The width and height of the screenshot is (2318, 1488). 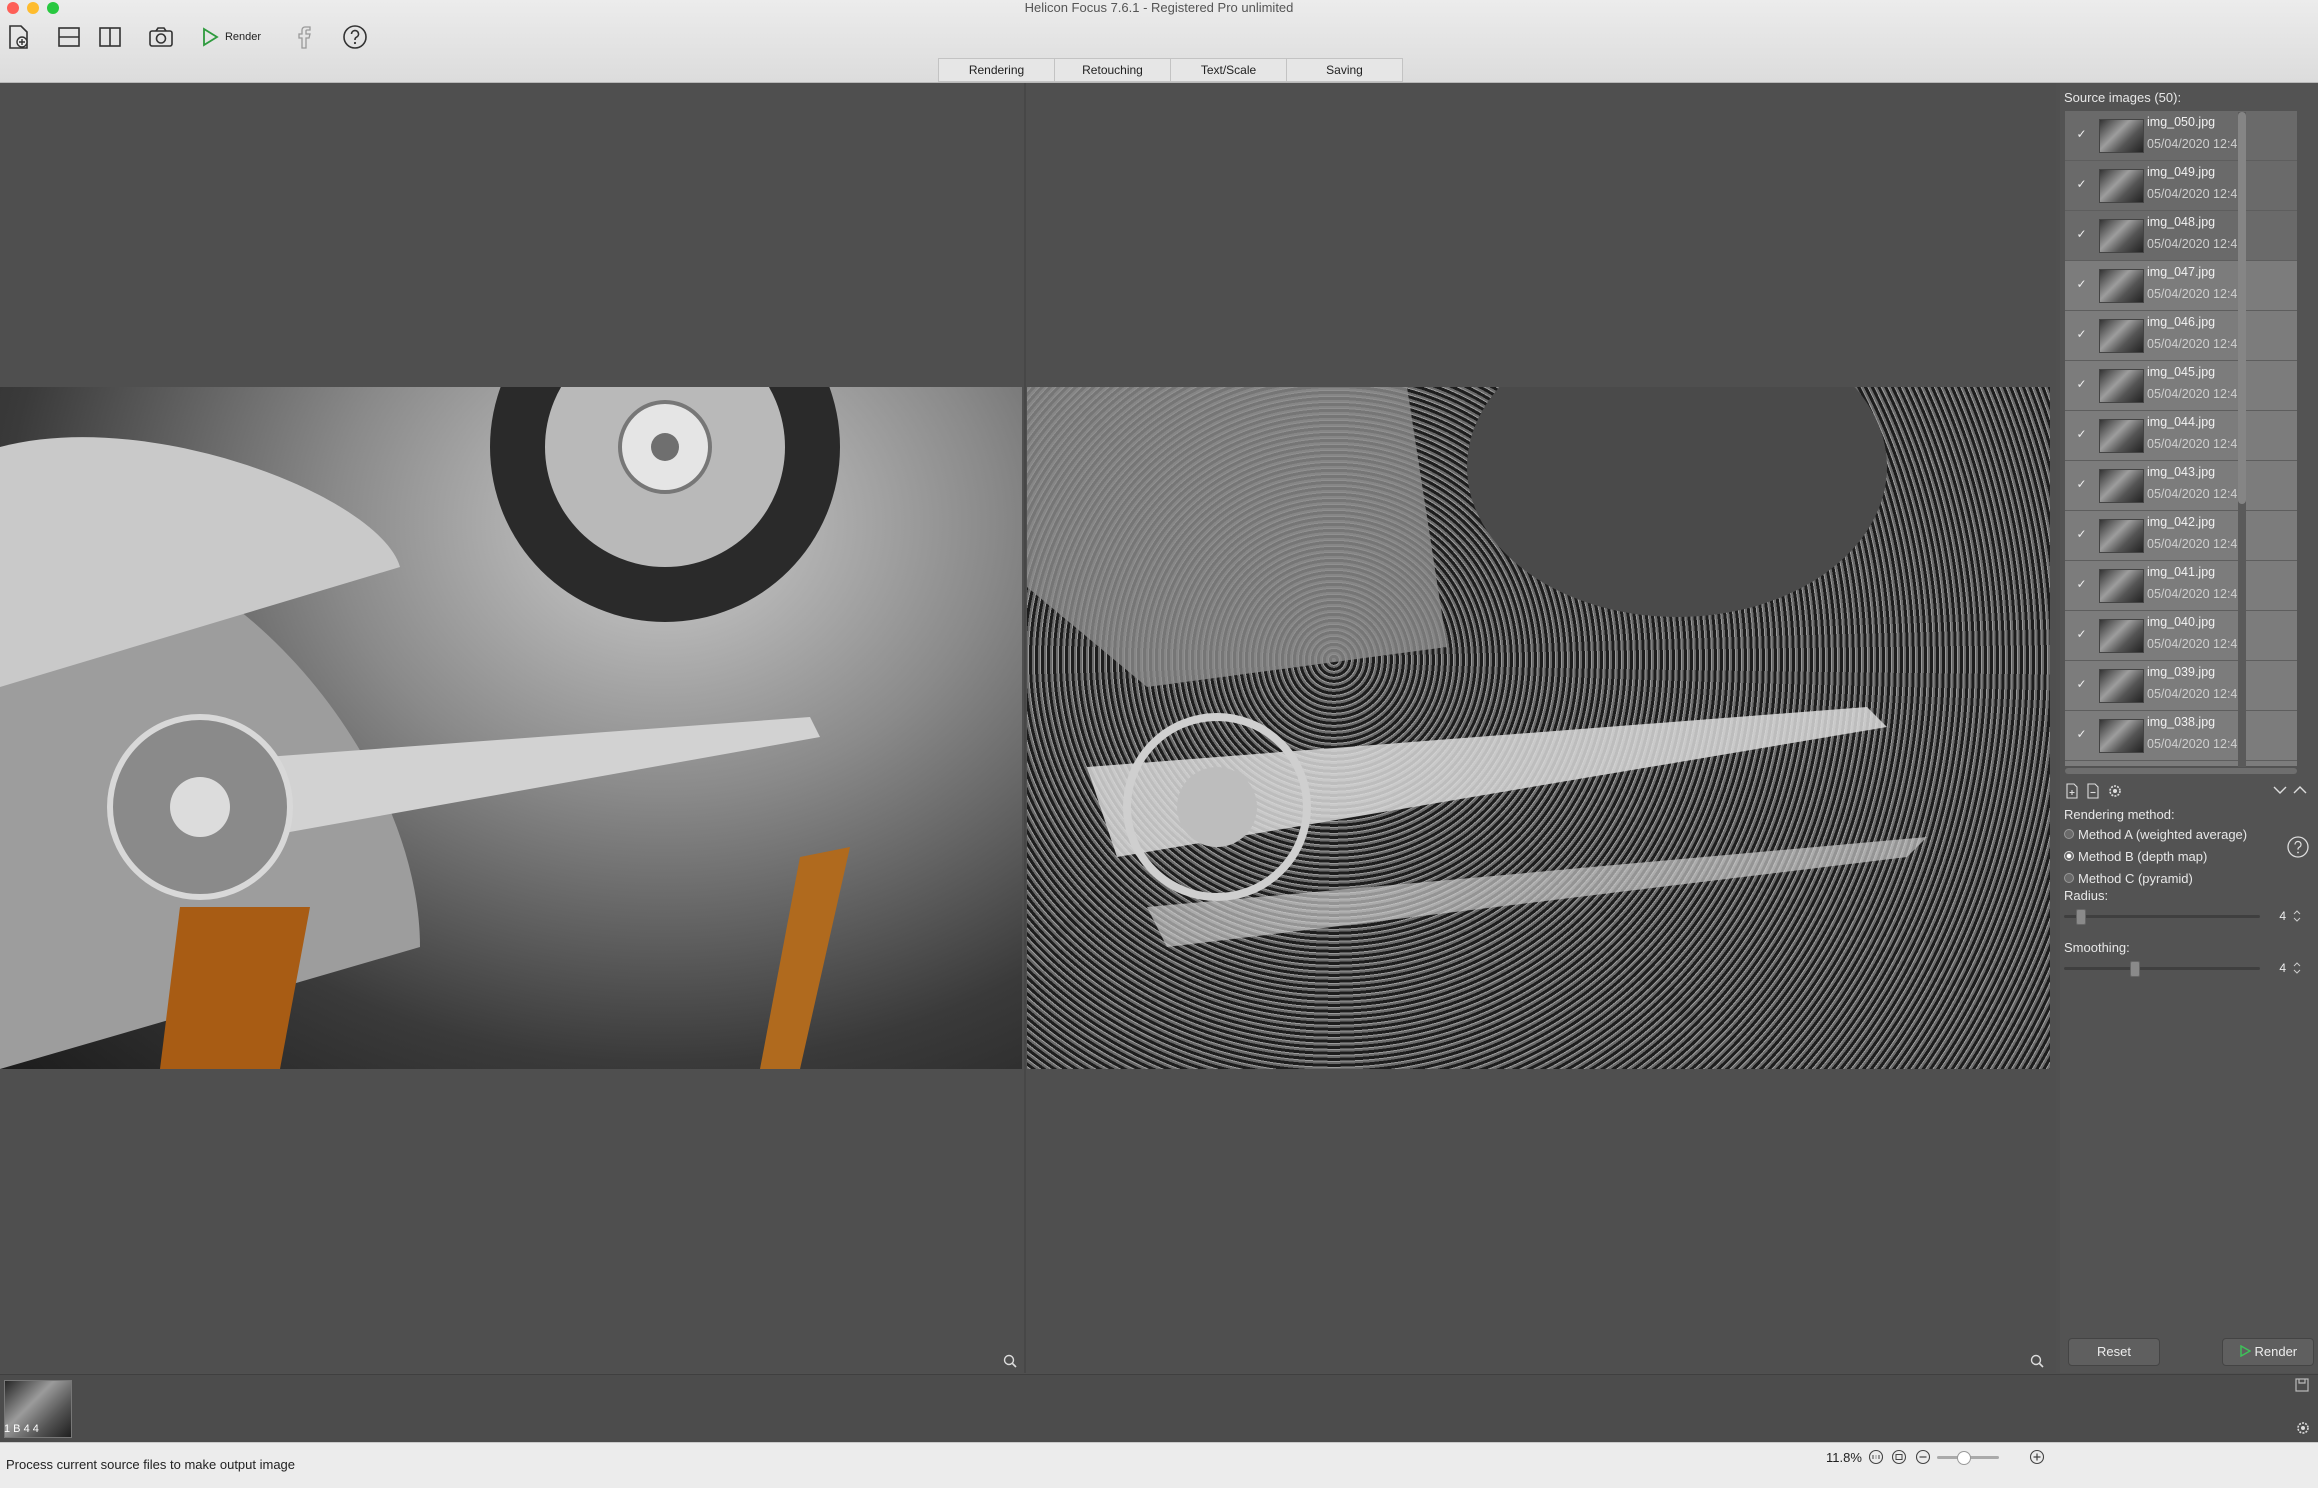 I want to click on source-image-item: ✓ img_040.jpg 05/04/2020 12:46, so click(x=2181, y=636).